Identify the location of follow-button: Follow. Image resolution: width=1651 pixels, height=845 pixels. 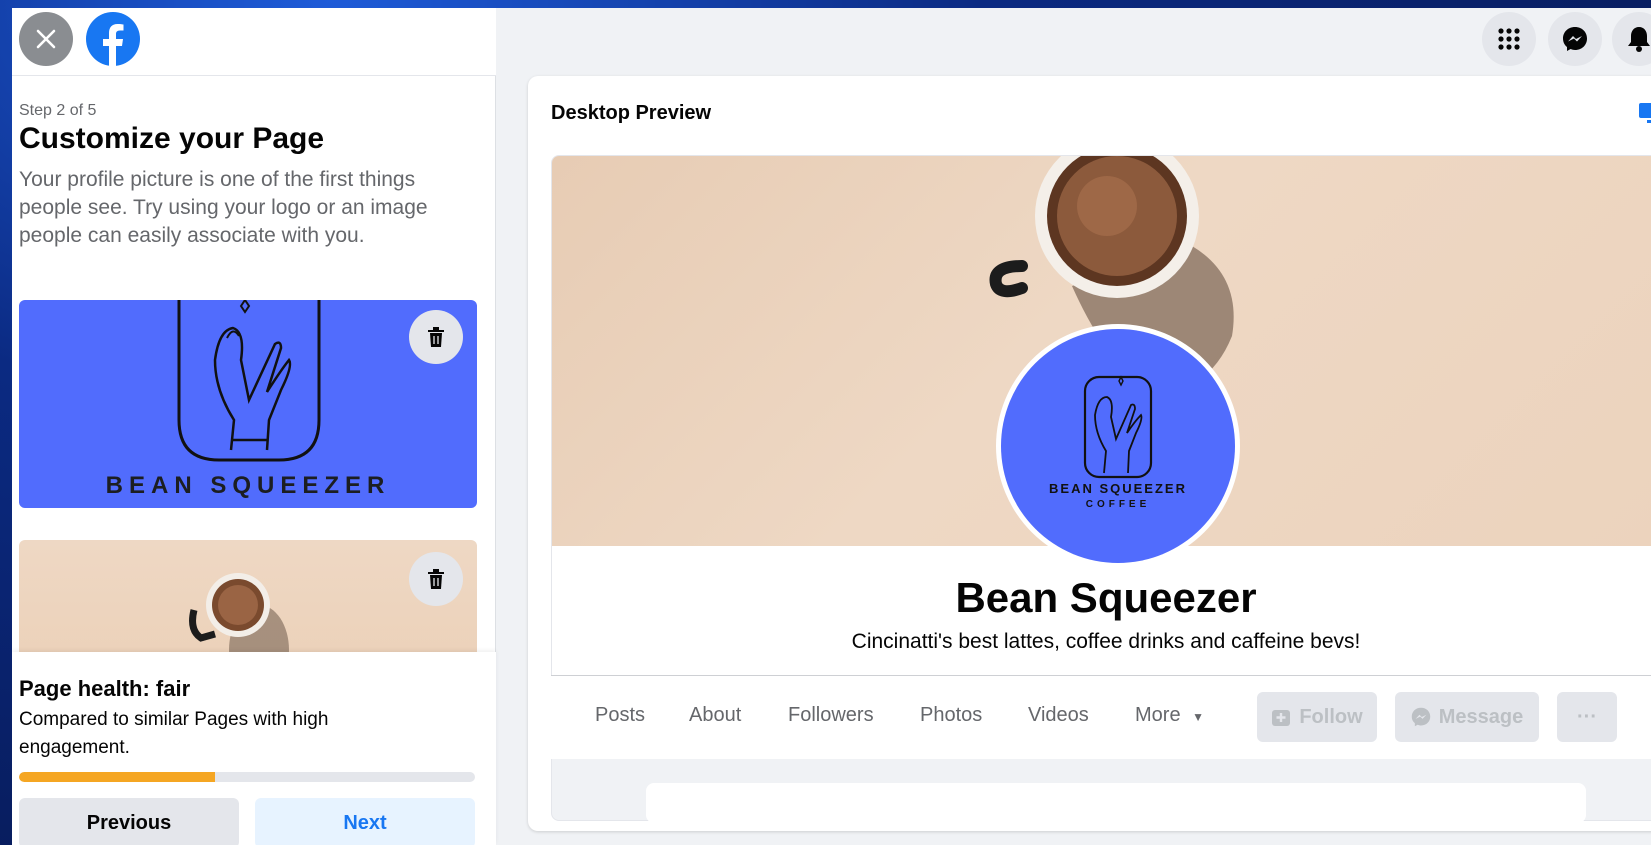
(1317, 717).